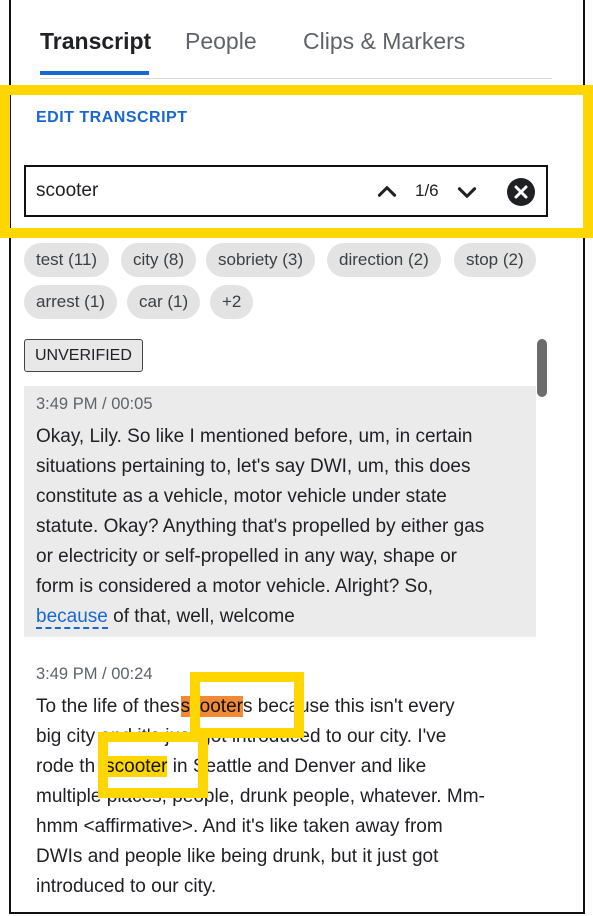 Image resolution: width=593 pixels, height=916 pixels. What do you see at coordinates (495, 260) in the screenshot?
I see `keyword-chip-stop: stop (2)` at bounding box center [495, 260].